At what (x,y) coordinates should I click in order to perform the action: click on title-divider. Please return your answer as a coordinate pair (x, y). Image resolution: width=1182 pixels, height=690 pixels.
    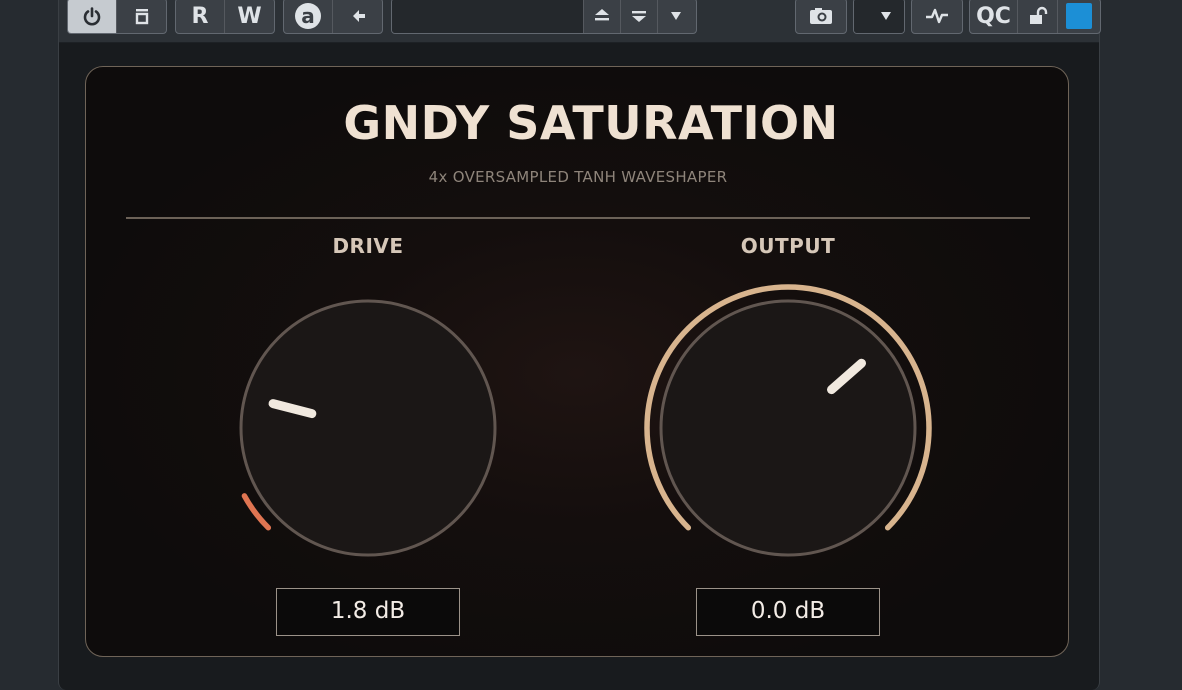
    Looking at the image, I should click on (578, 218).